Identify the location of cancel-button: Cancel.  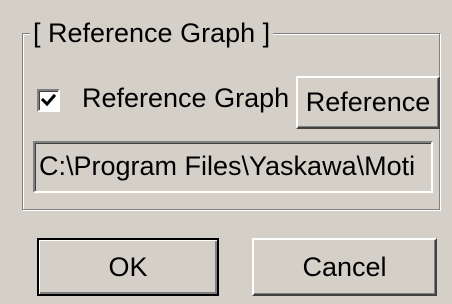
(344, 267).